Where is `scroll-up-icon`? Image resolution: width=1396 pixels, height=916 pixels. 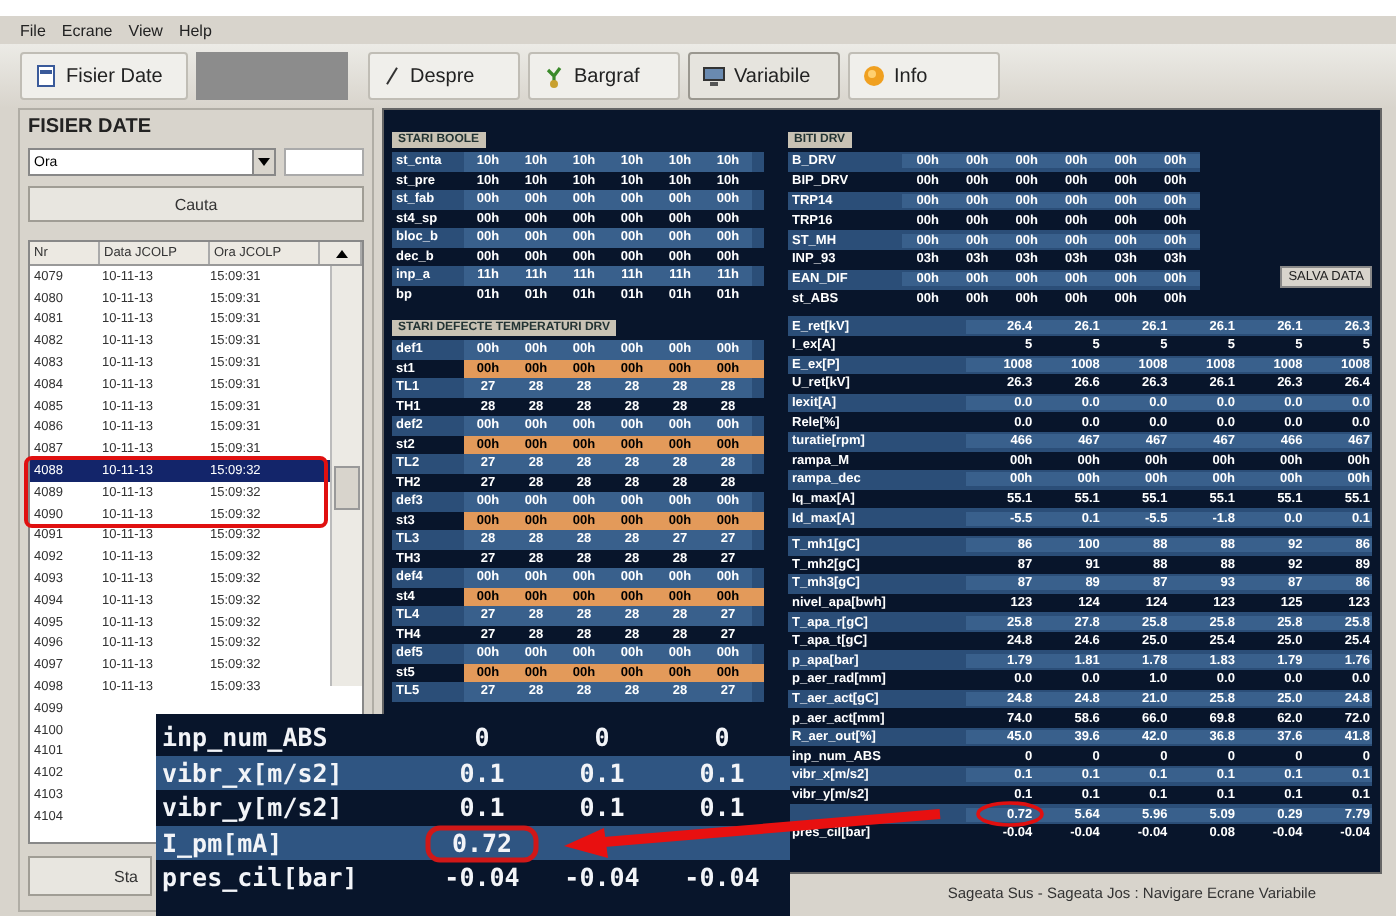 scroll-up-icon is located at coordinates (342, 253).